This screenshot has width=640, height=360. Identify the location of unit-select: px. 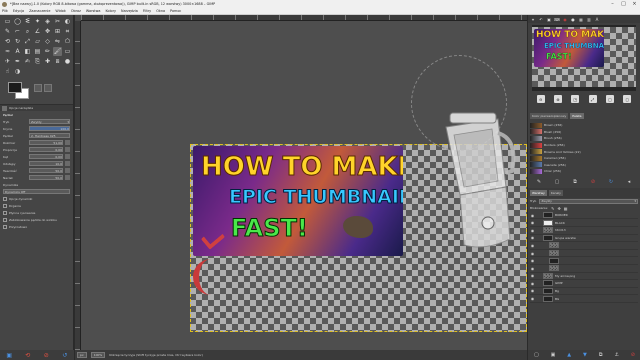
(82, 355).